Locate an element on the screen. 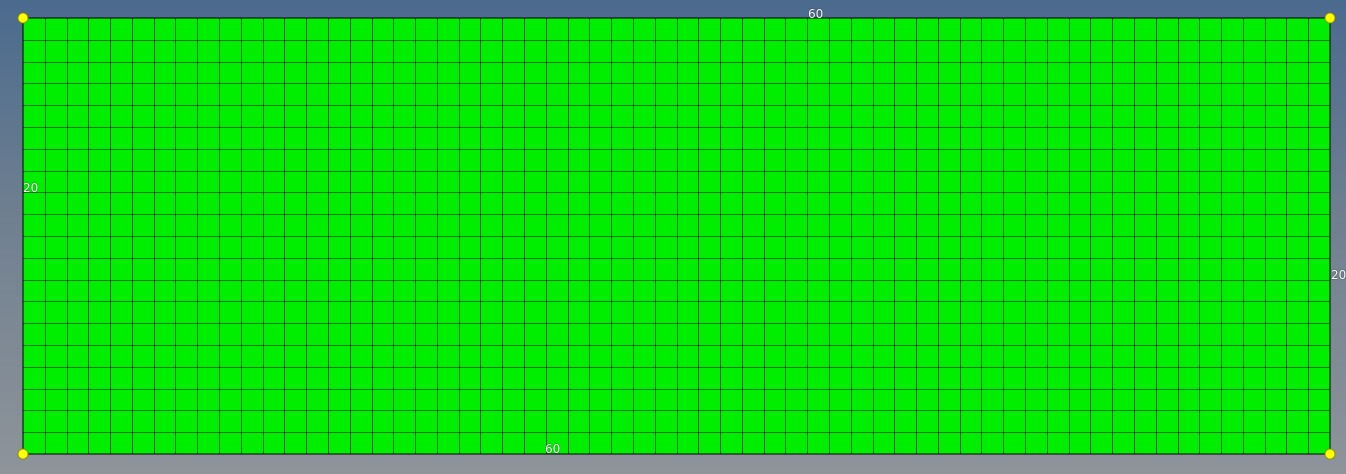  corner-node-bottom-right is located at coordinates (1330, 454).